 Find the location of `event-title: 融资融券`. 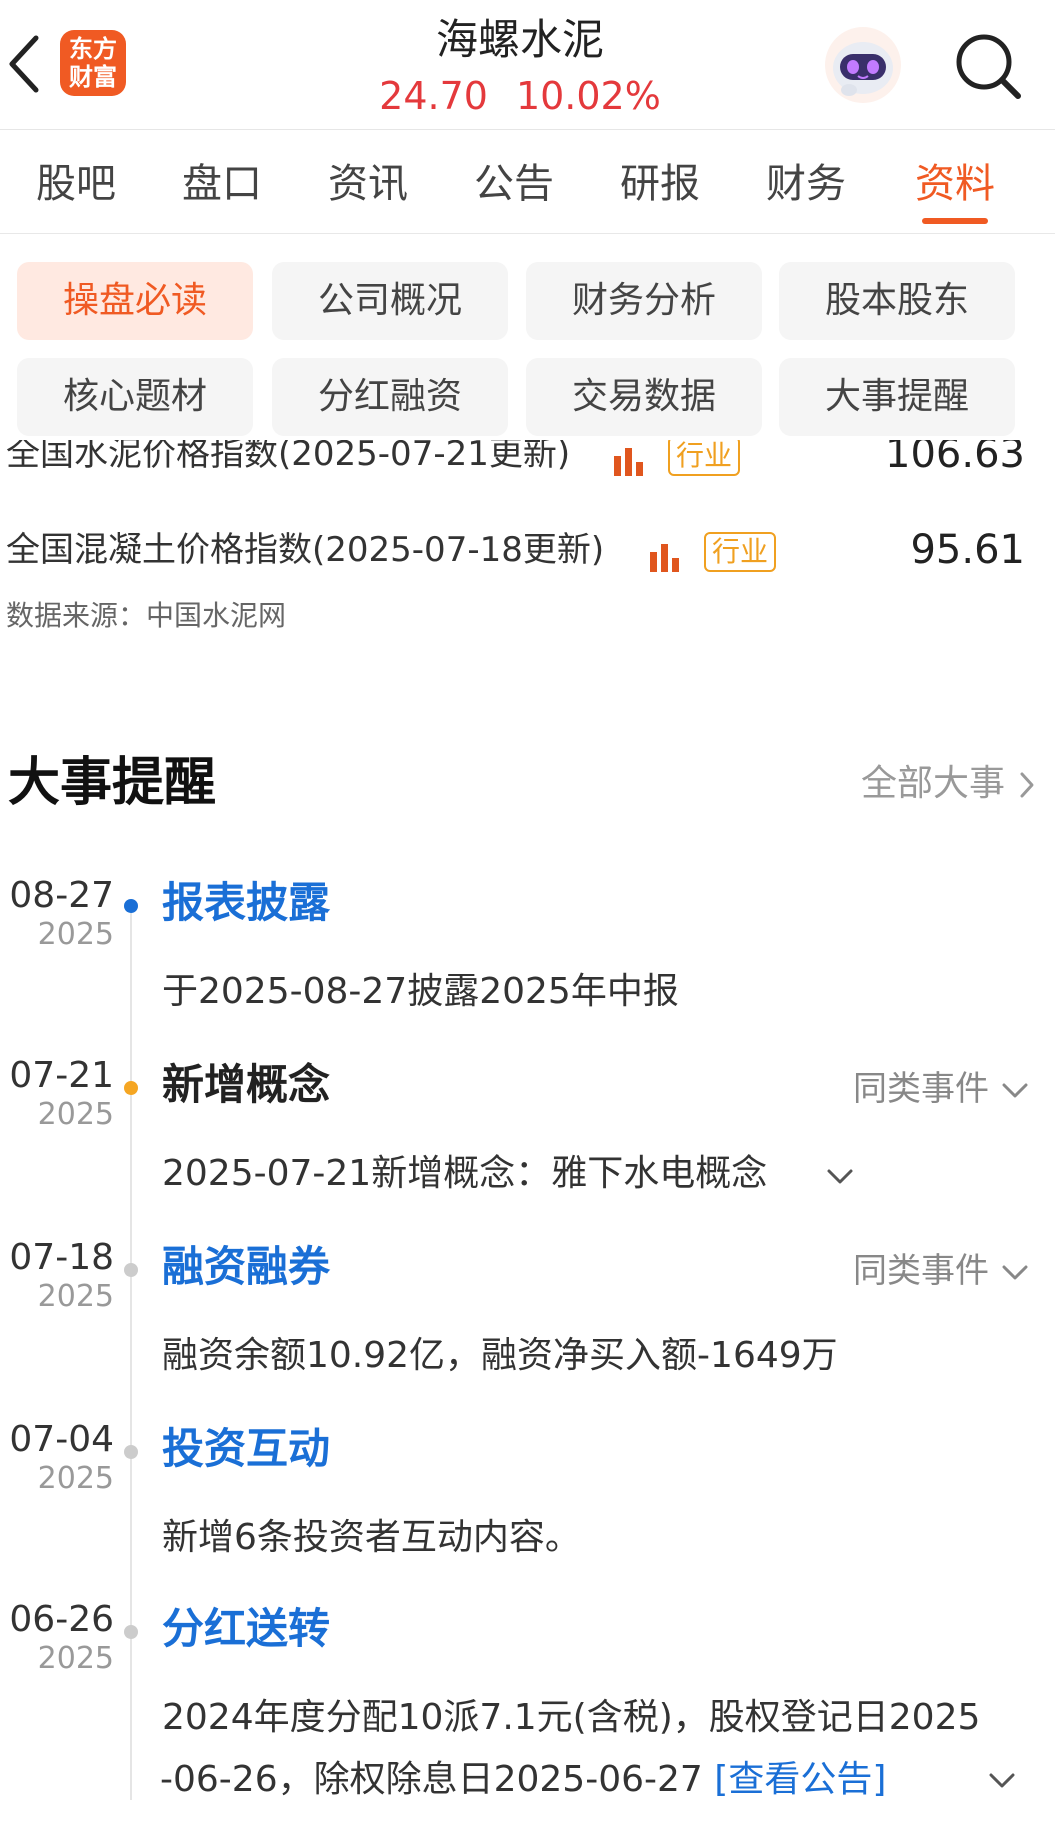

event-title: 融资融券 is located at coordinates (246, 1267).